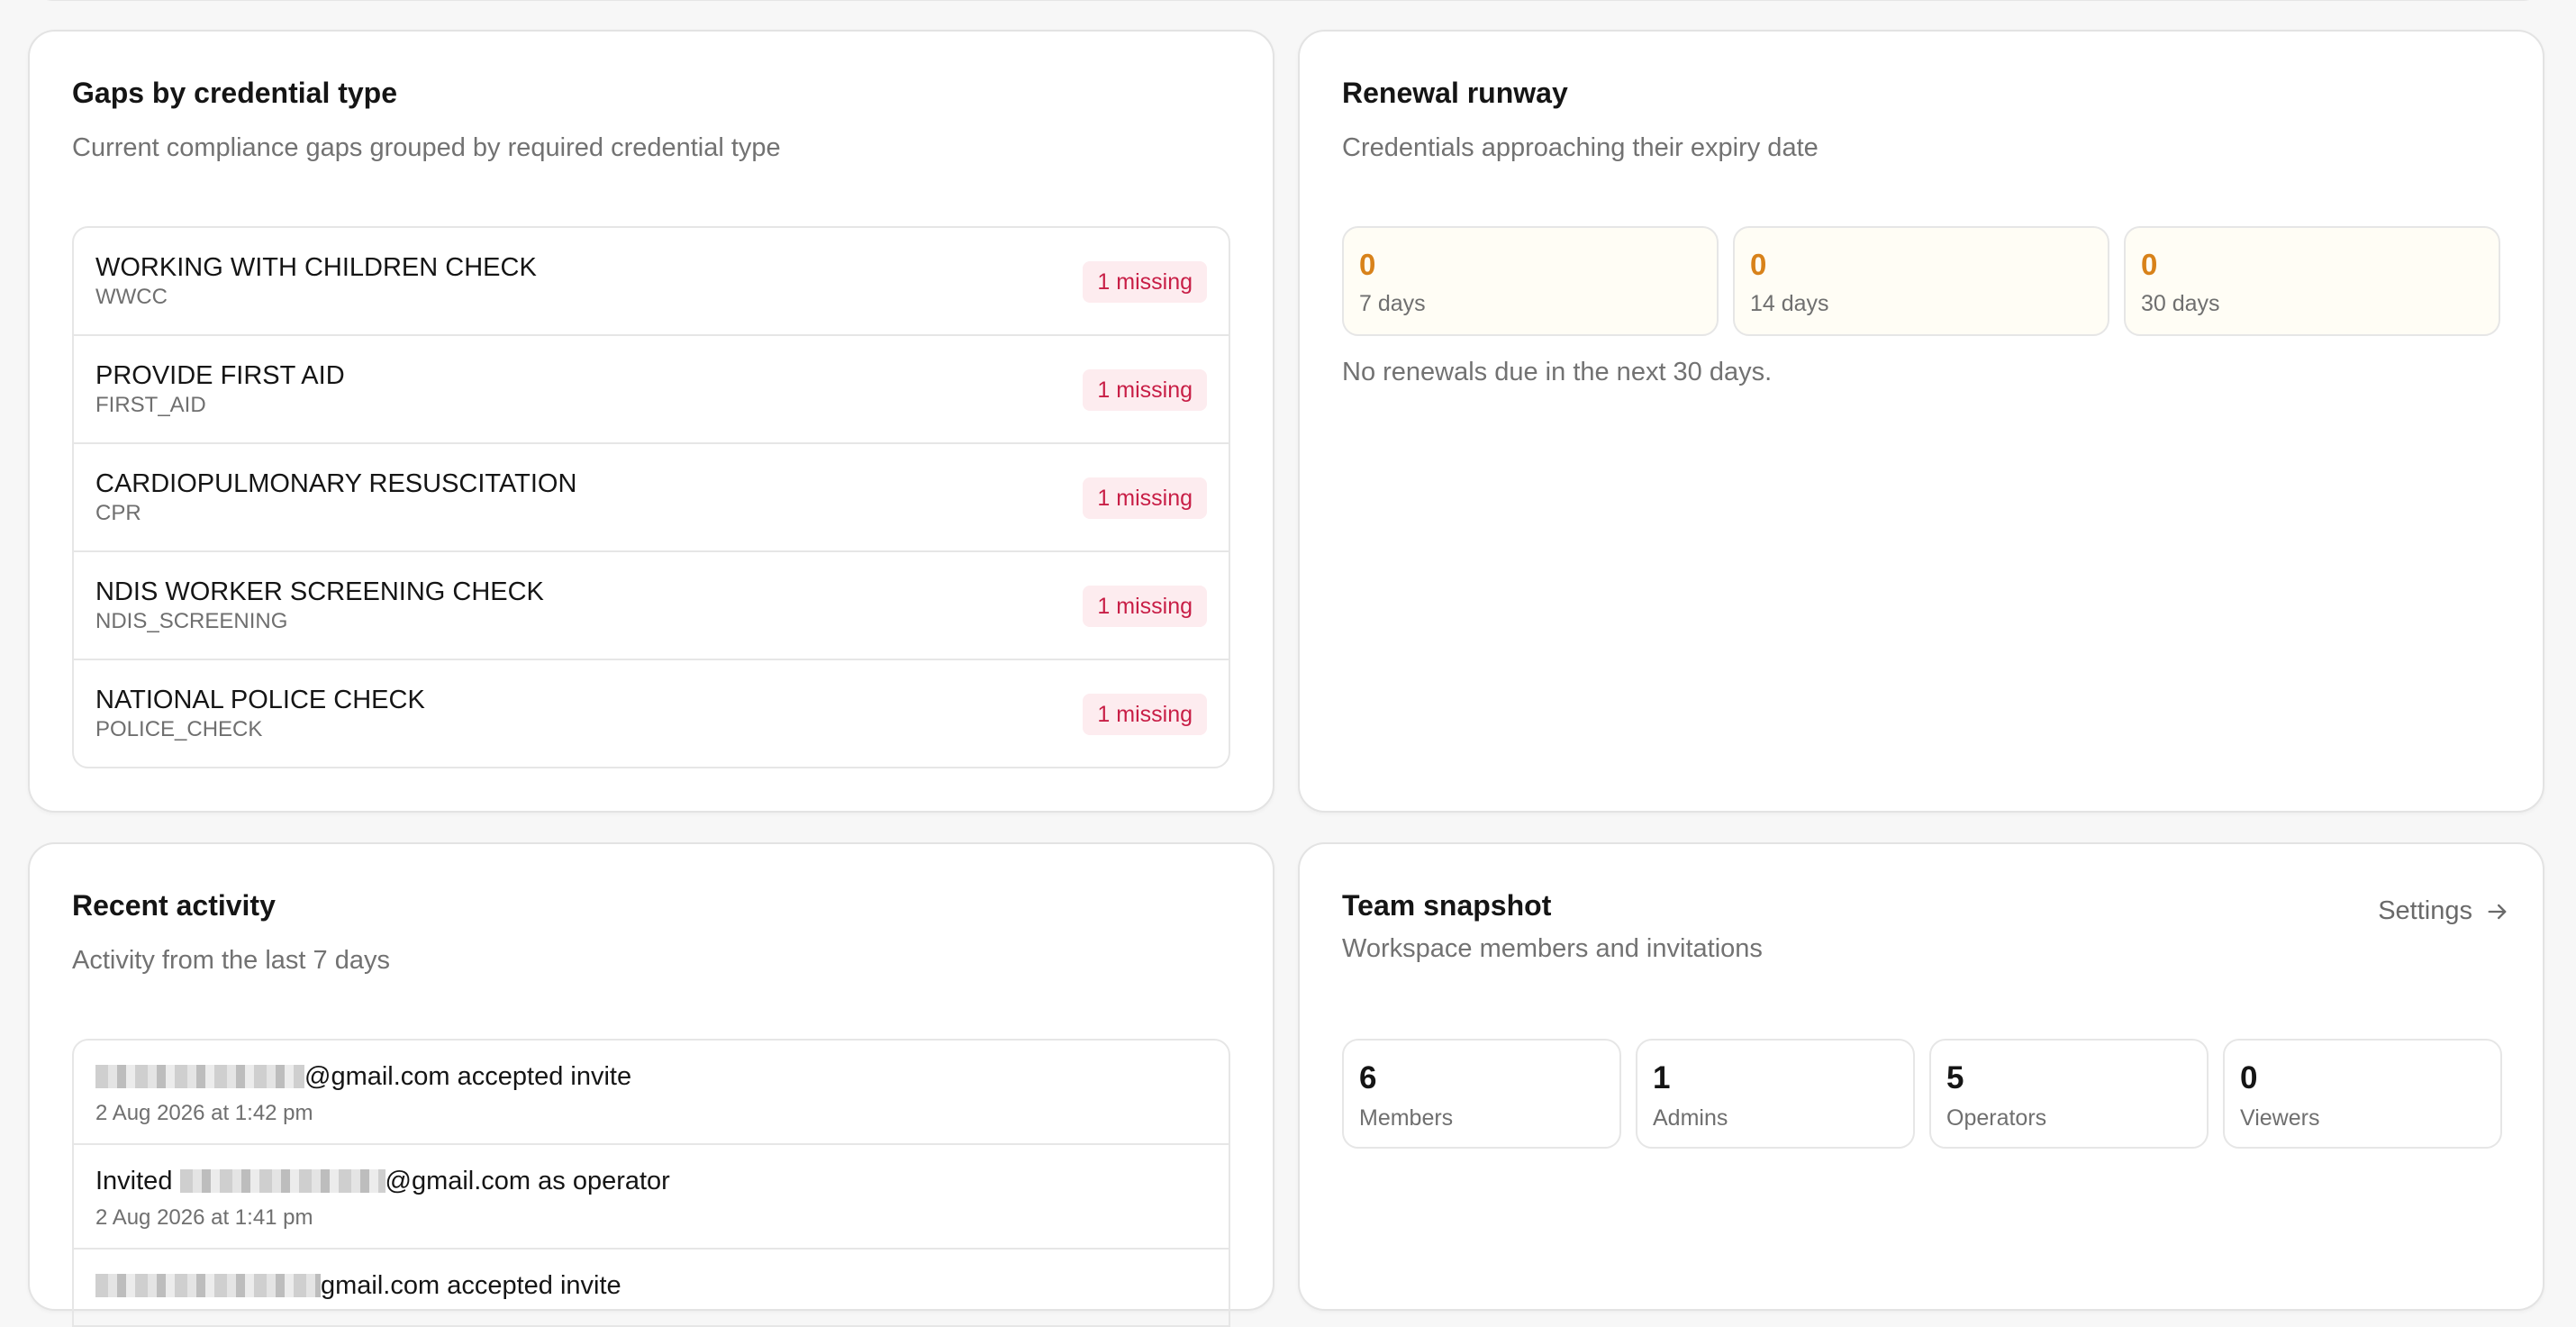 This screenshot has width=2576, height=1327. Describe the element at coordinates (137, 1181) in the screenshot. I see `activity-prefix: Invited` at that location.